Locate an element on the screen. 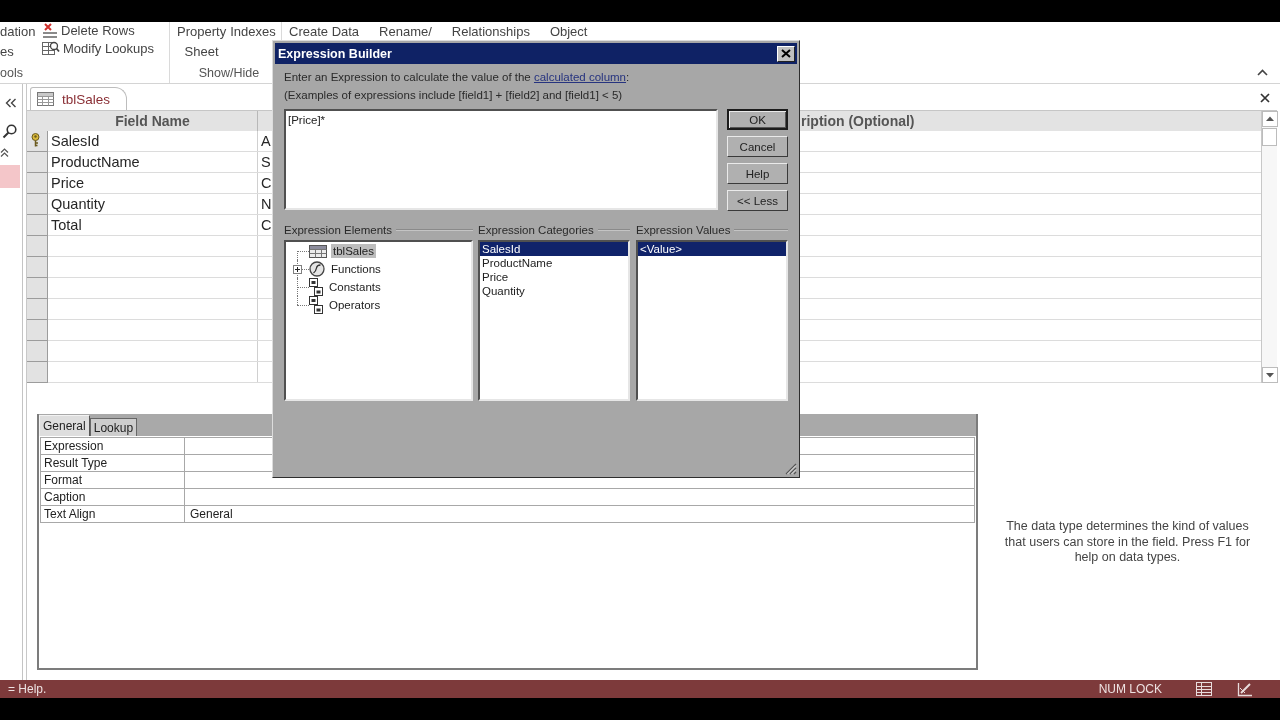 This screenshot has height=720, width=1280. ribbon-button: Rename/ is located at coordinates (405, 30).